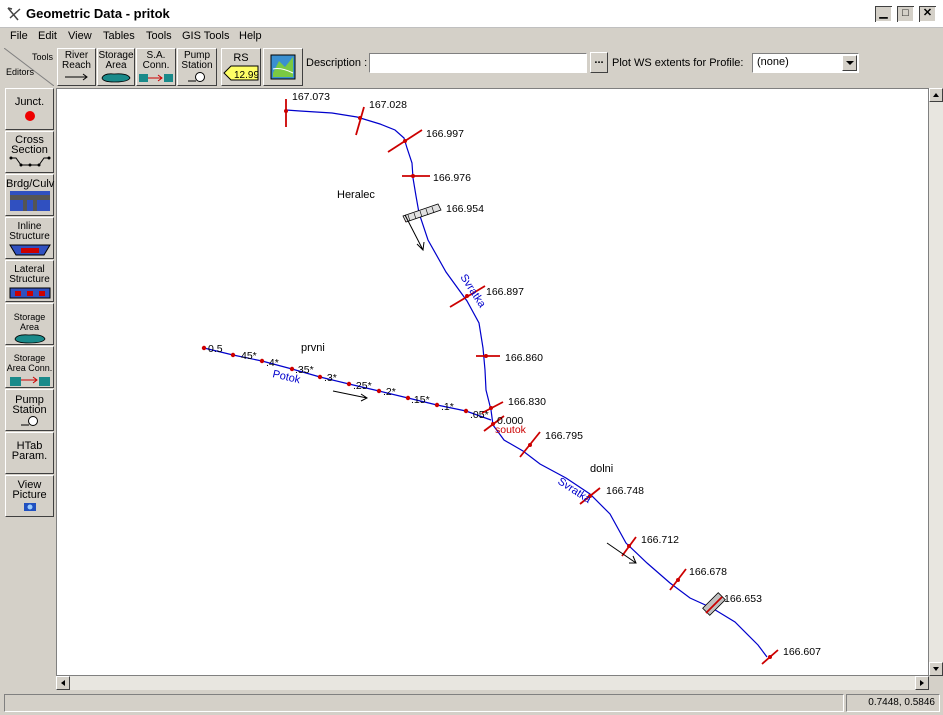 Image resolution: width=943 pixels, height=715 pixels. I want to click on description-input, so click(478, 63).